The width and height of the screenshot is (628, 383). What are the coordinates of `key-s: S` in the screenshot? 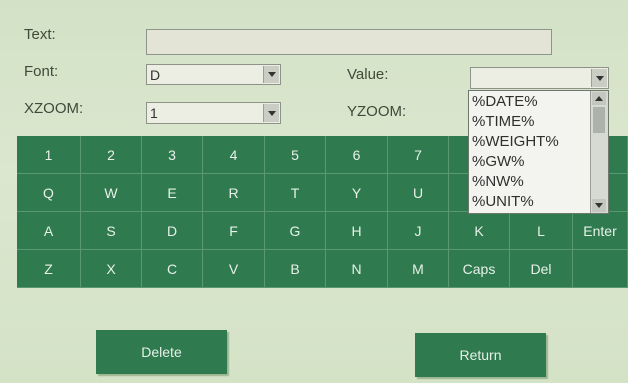 It's located at (111, 231).